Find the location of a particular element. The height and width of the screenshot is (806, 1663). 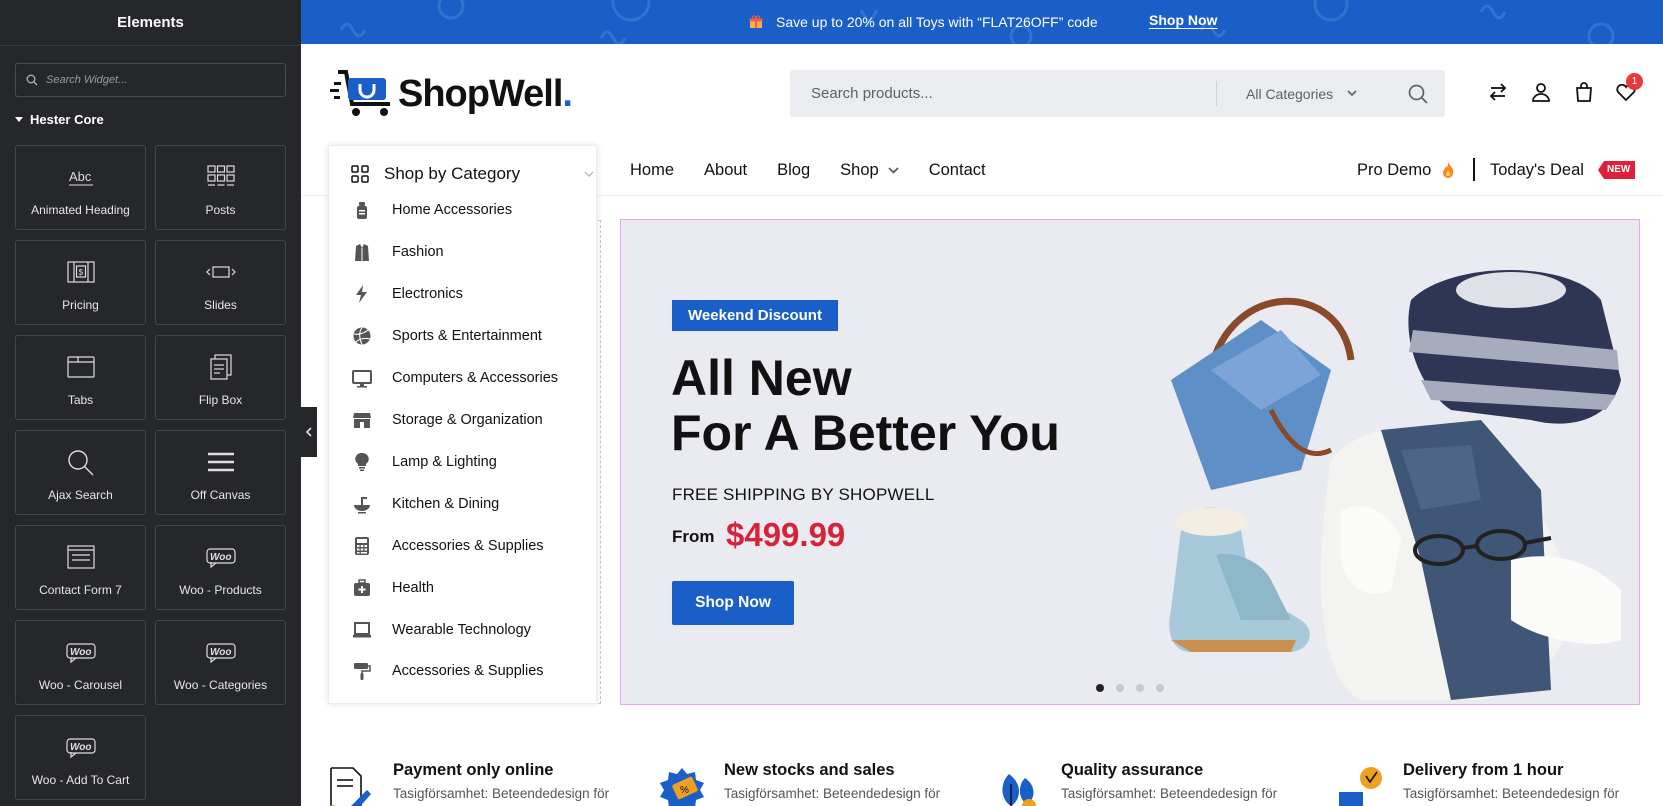

volleyball-icon is located at coordinates (362, 336).